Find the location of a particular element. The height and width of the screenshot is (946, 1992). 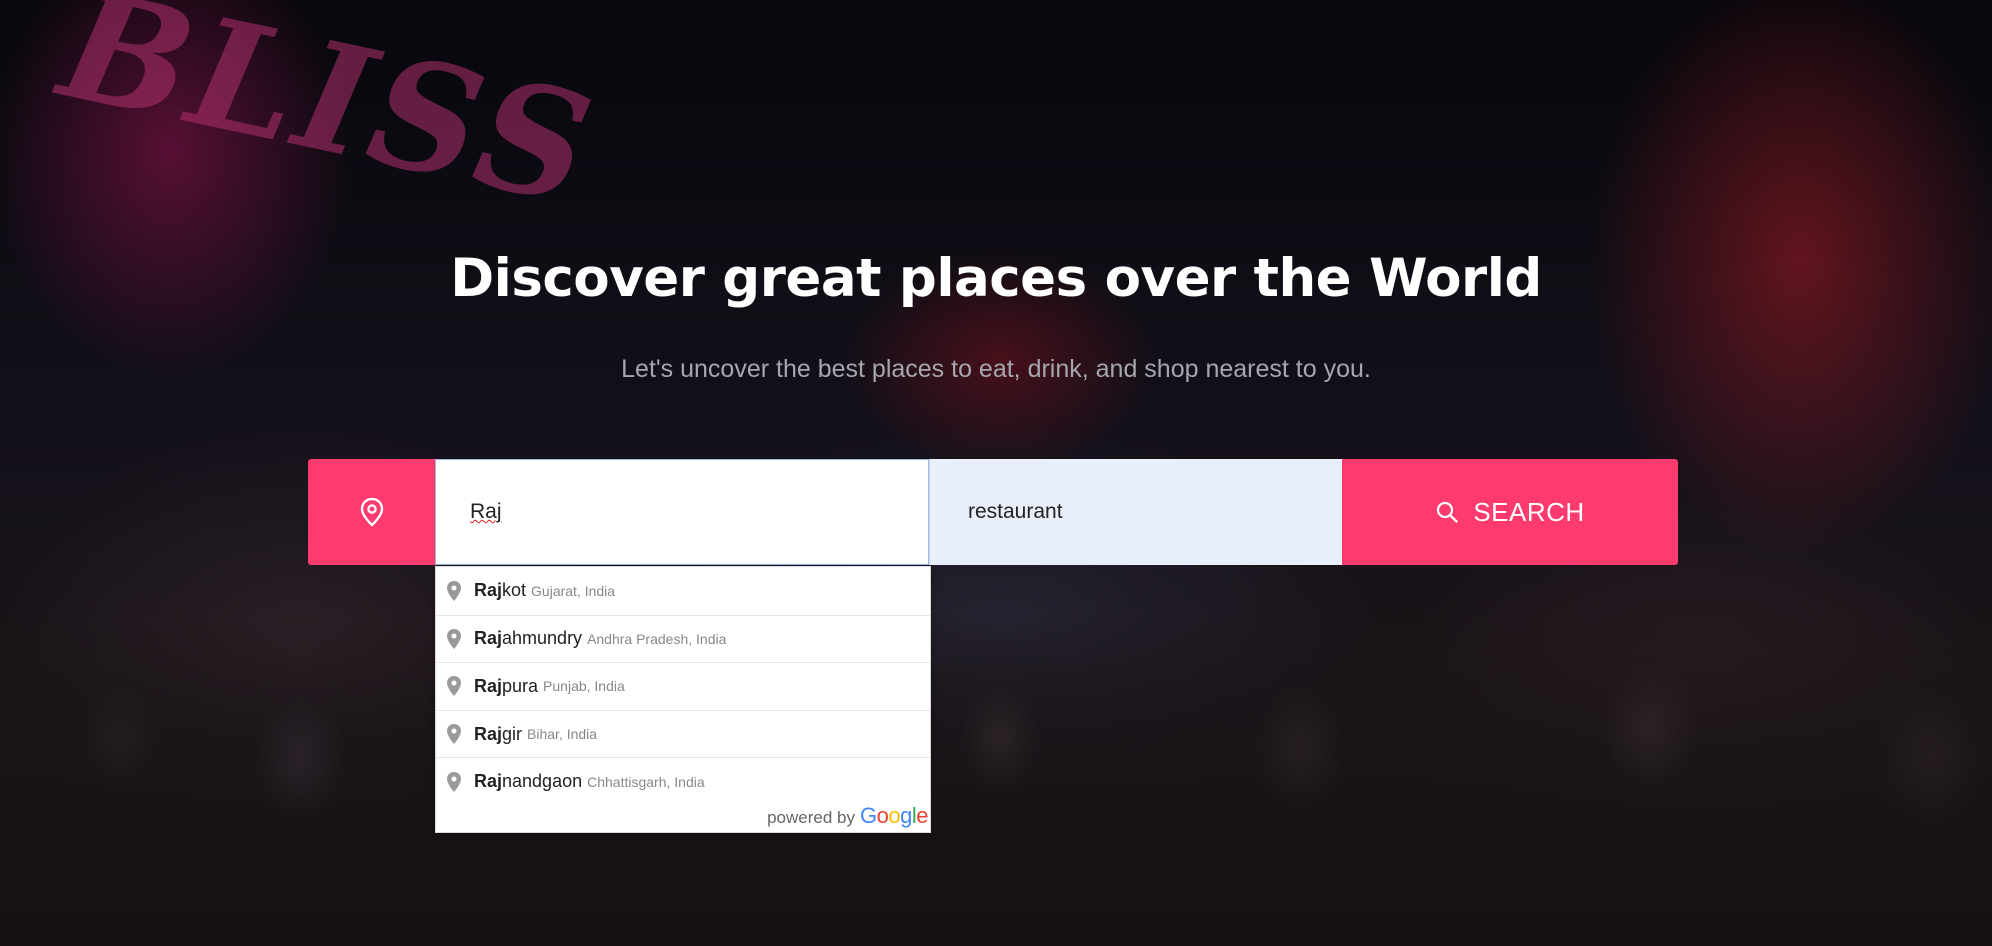

autocomplete-item: Rajgir Bihar, India is located at coordinates (683, 733).